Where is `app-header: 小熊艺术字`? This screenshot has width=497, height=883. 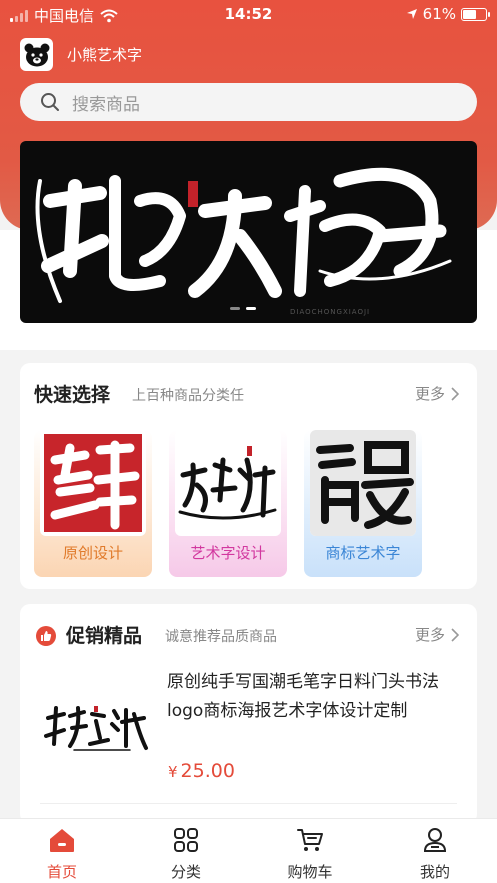
app-header: 小熊艺术字 is located at coordinates (81, 54).